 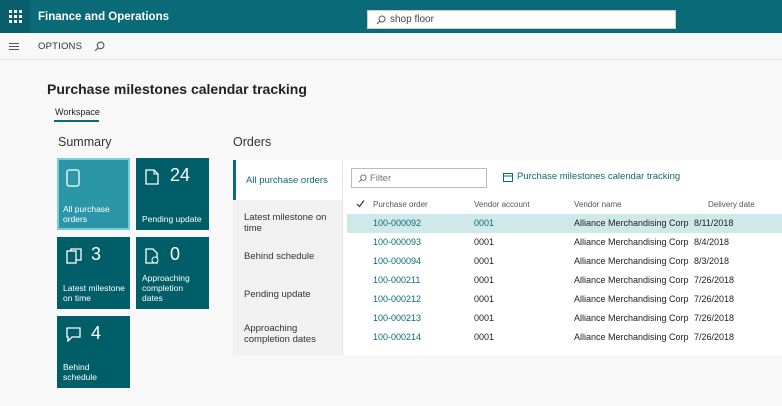 What do you see at coordinates (598, 204) in the screenshot?
I see `column-header-vendor-name: Vendor name` at bounding box center [598, 204].